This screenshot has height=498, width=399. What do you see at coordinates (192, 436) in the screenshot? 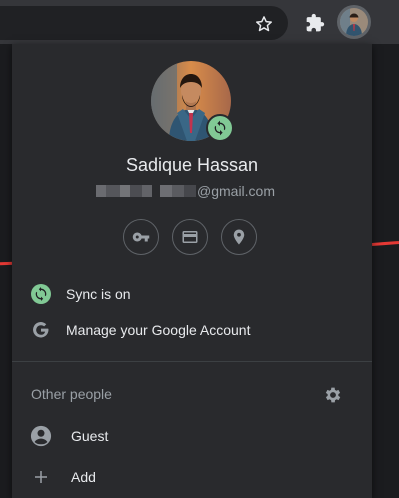
I see `guest-profile-item: Guest` at bounding box center [192, 436].